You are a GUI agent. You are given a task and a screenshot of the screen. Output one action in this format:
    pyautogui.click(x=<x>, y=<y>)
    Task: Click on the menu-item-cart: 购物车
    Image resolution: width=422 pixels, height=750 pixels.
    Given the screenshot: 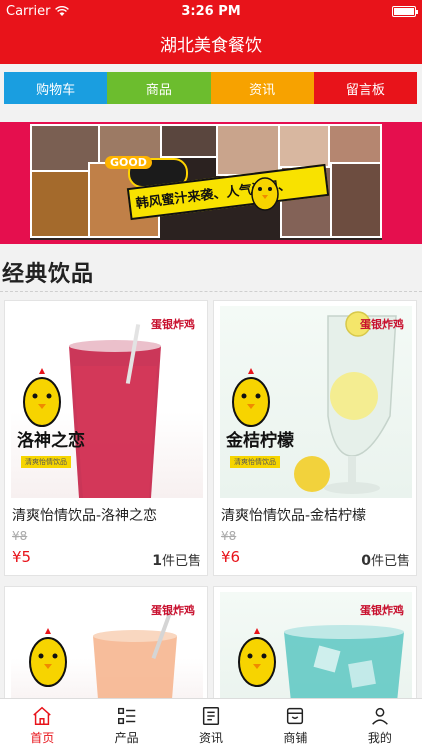 What is the action you would take?
    pyautogui.click(x=56, y=88)
    